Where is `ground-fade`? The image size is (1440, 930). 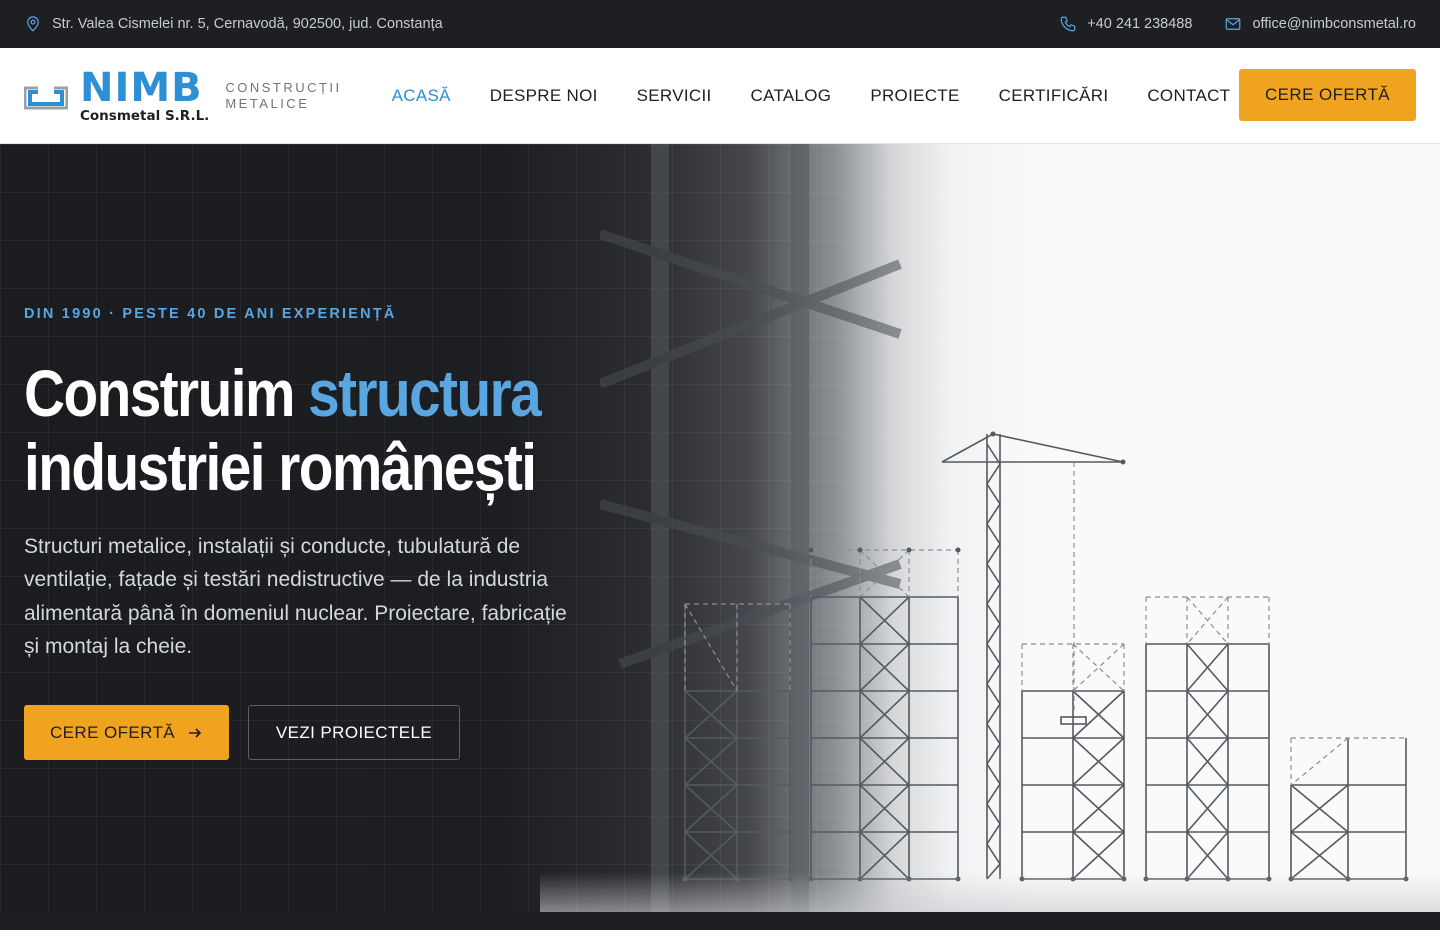
ground-fade is located at coordinates (990, 892).